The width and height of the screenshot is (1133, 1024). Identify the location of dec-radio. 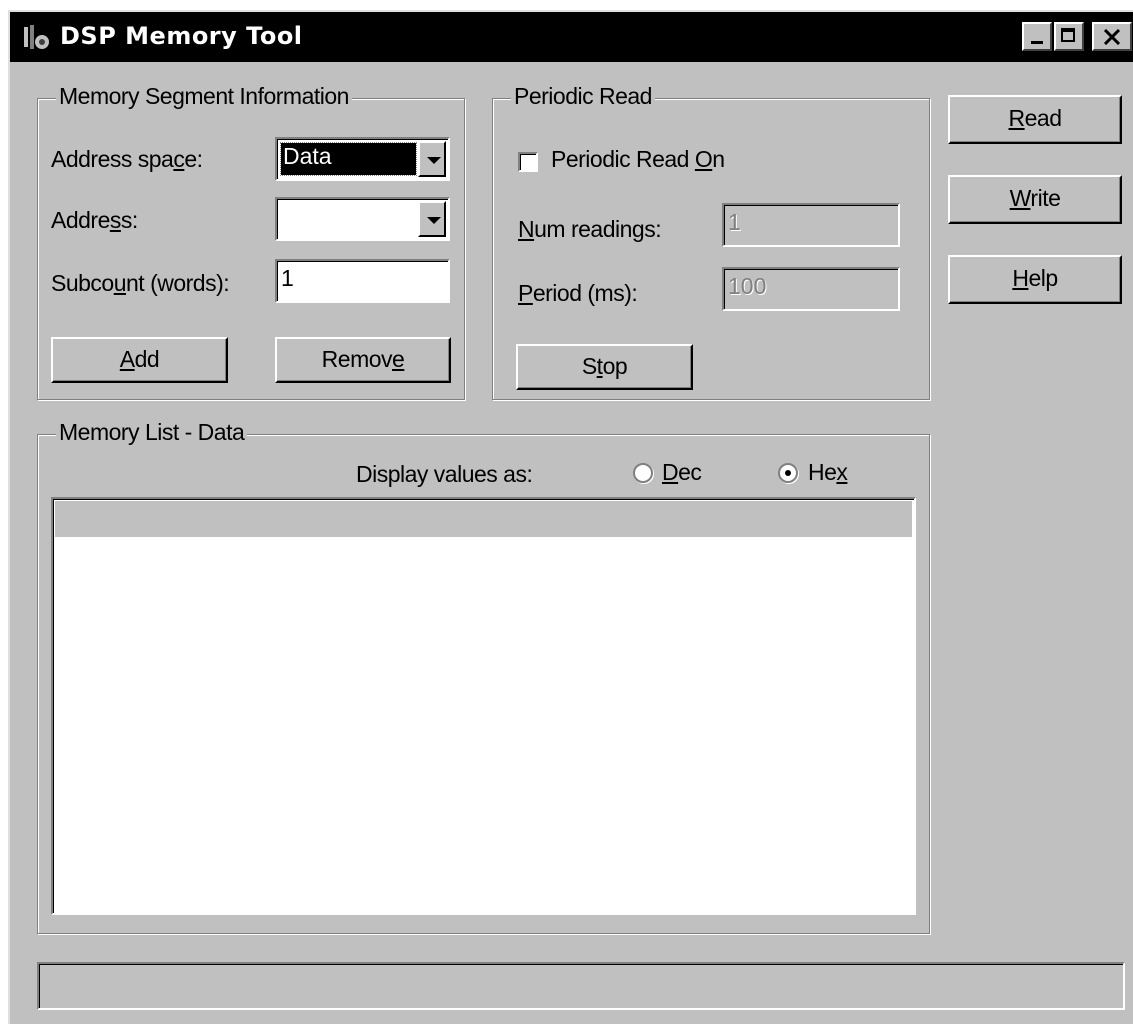
(643, 473).